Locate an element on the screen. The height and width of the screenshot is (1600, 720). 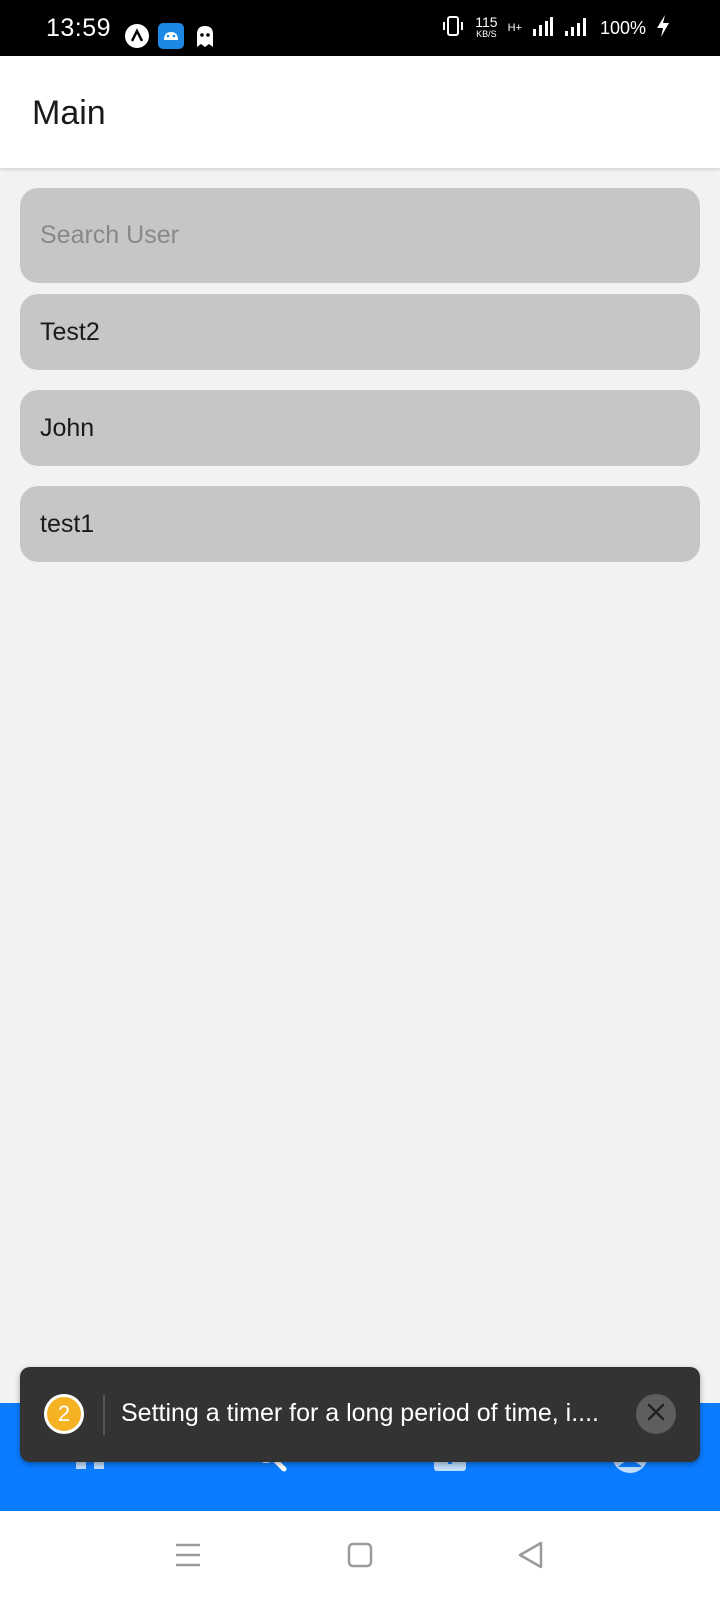
status-bar: 13:59 115 KB/S H+ 100% is located at coordinates (360, 28).